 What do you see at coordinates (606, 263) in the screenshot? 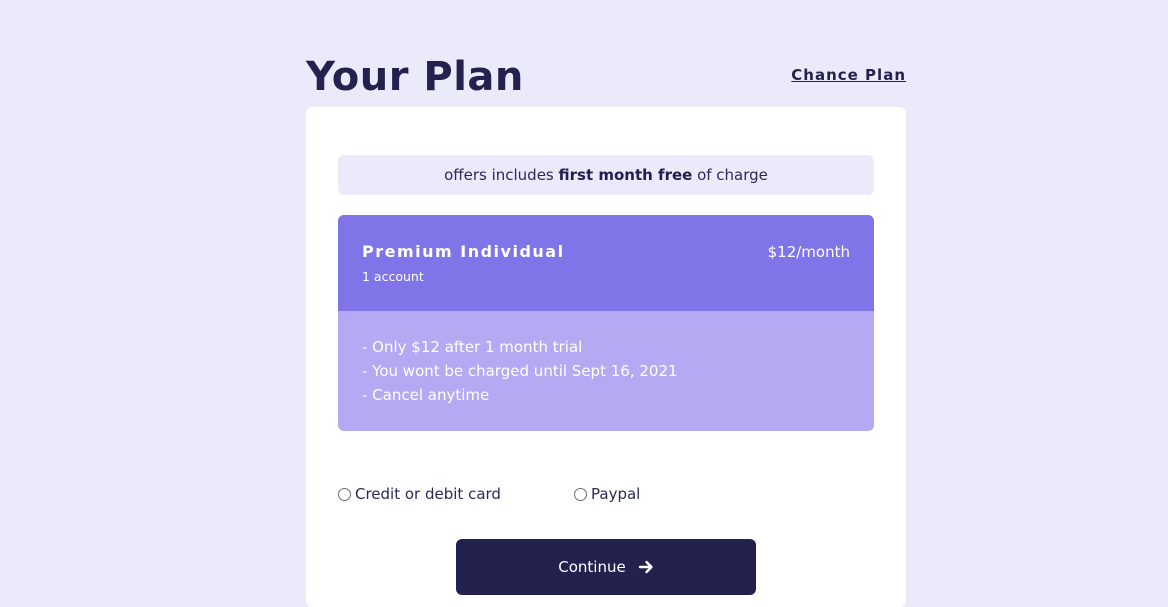
I see `plan-header: Premium Individual 1 account $12/month` at bounding box center [606, 263].